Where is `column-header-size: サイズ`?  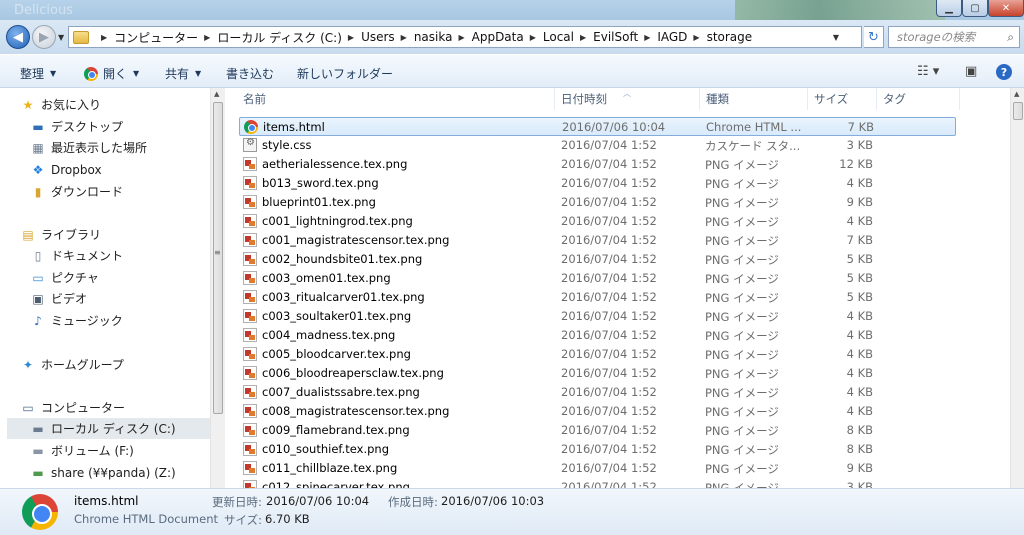
column-header-size: サイズ is located at coordinates (842, 99).